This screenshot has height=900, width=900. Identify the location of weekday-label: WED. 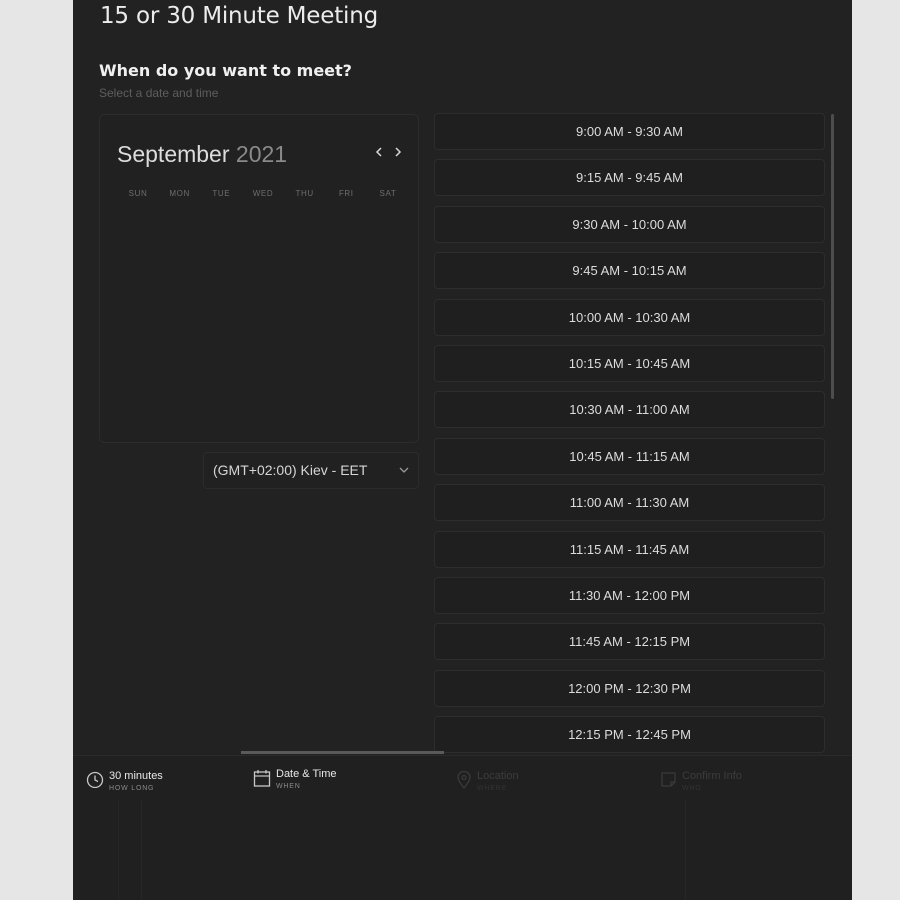
(263, 193).